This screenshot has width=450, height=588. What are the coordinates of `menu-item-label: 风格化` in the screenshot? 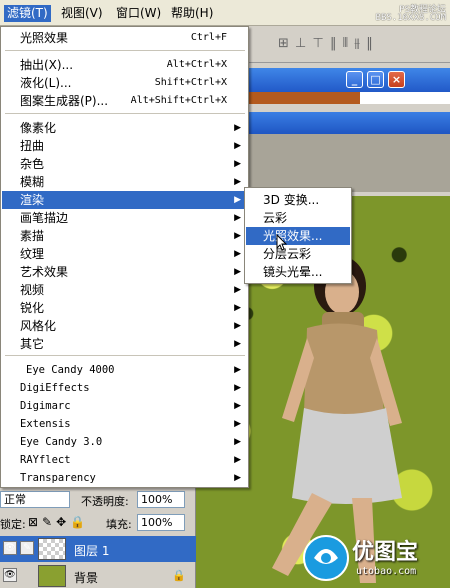 It's located at (38, 326).